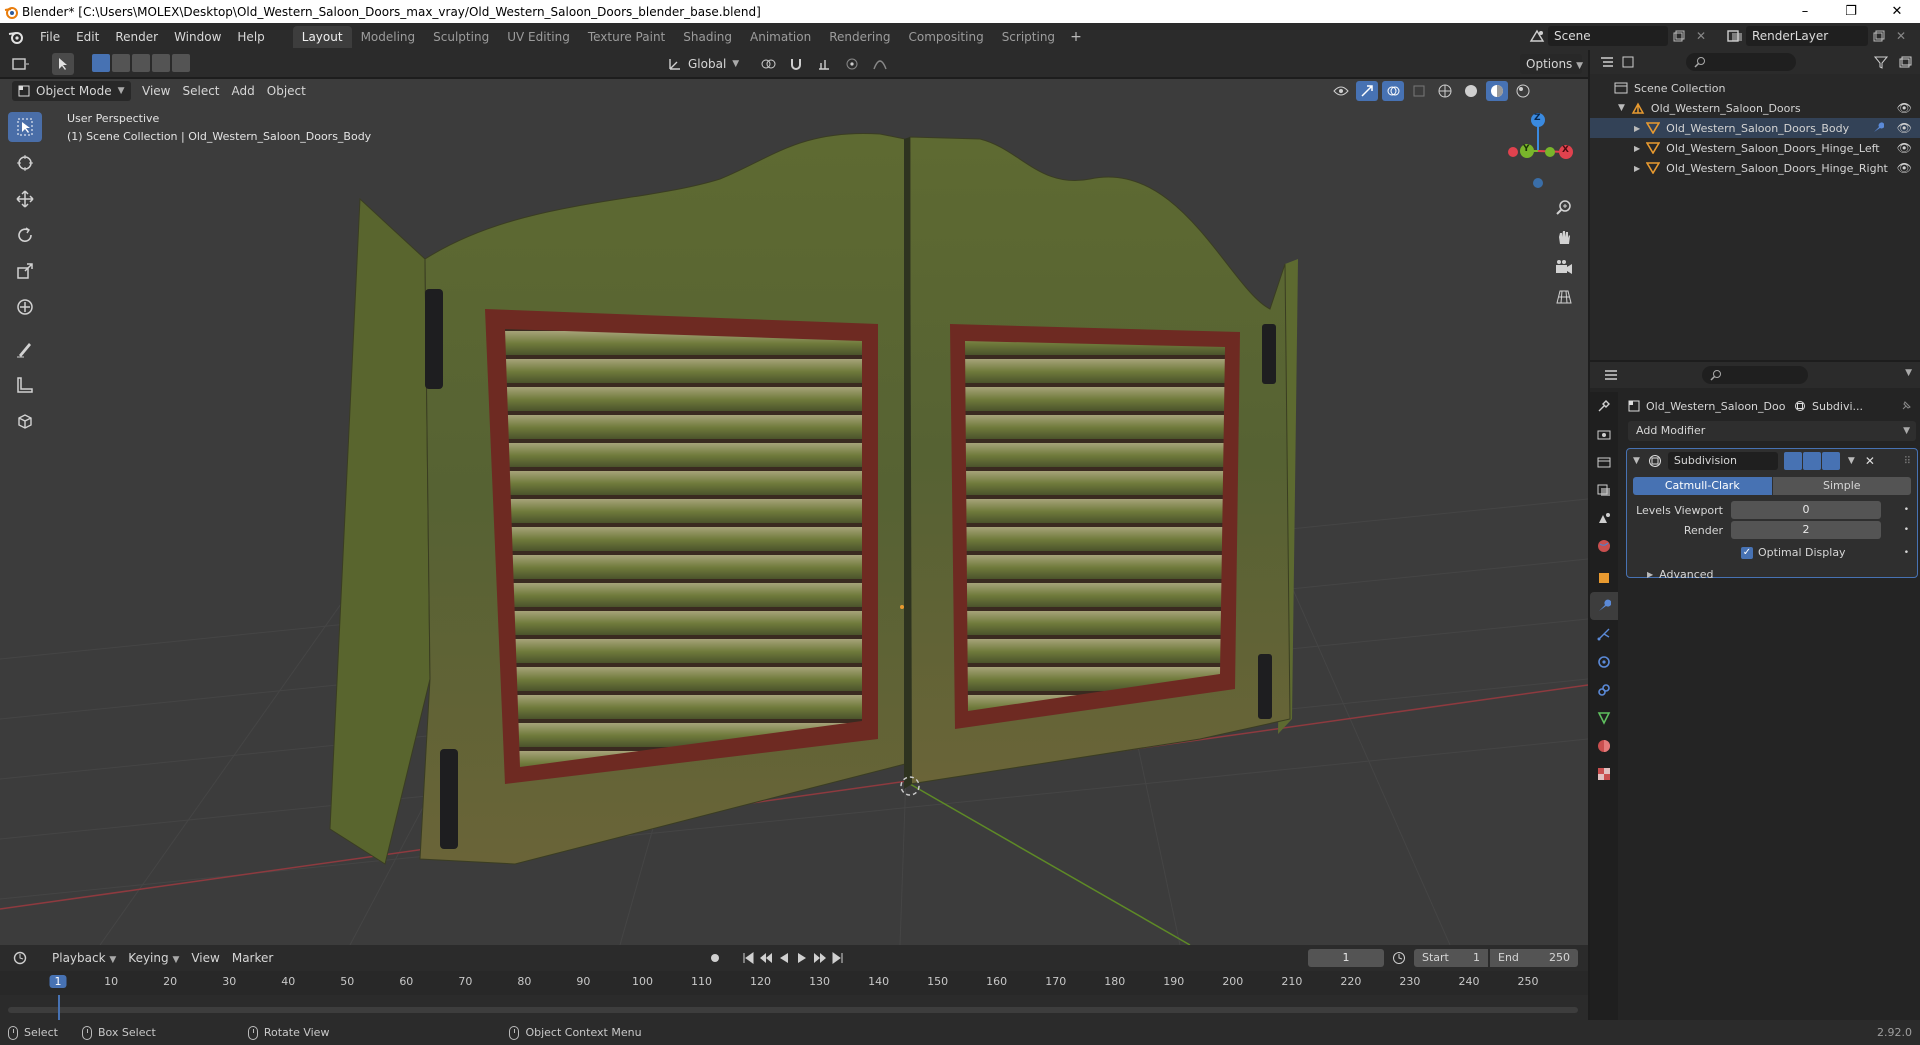 The height and width of the screenshot is (1045, 1920). Describe the element at coordinates (322, 36) in the screenshot. I see `tab-layout: Layout` at that location.